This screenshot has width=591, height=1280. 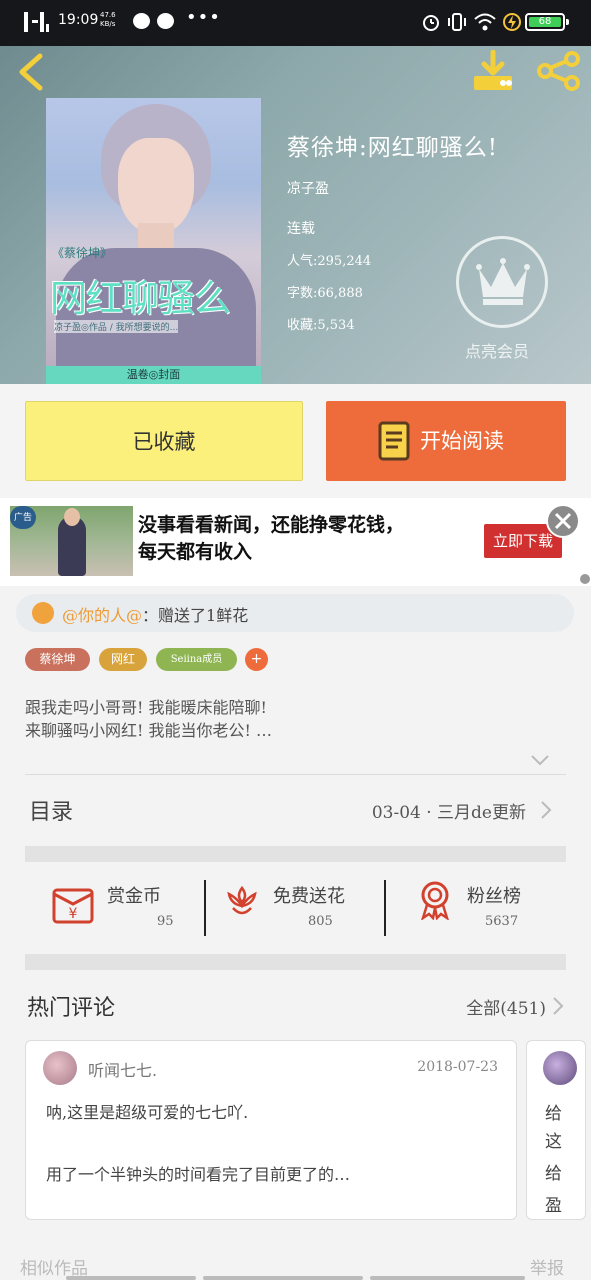 What do you see at coordinates (329, 261) in the screenshot?
I see `book-popularity: 人气:295,244` at bounding box center [329, 261].